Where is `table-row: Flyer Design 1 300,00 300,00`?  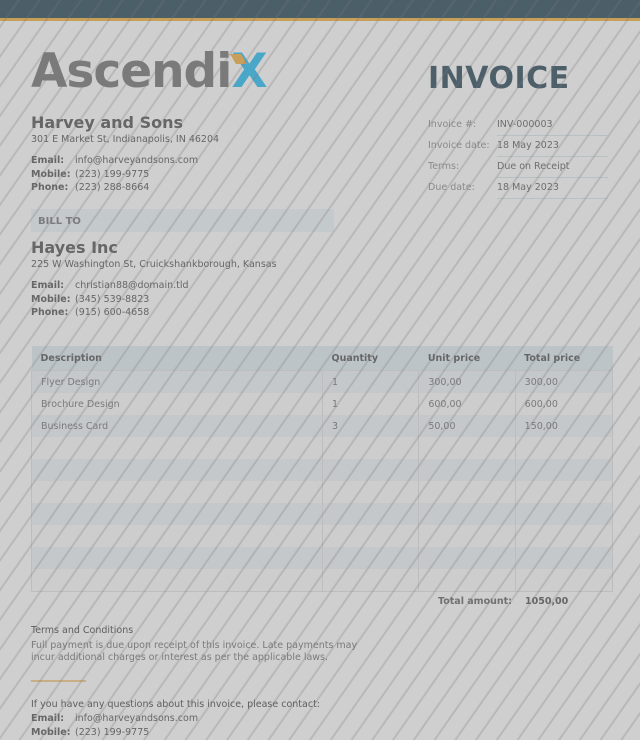 table-row: Flyer Design 1 300,00 300,00 is located at coordinates (322, 381).